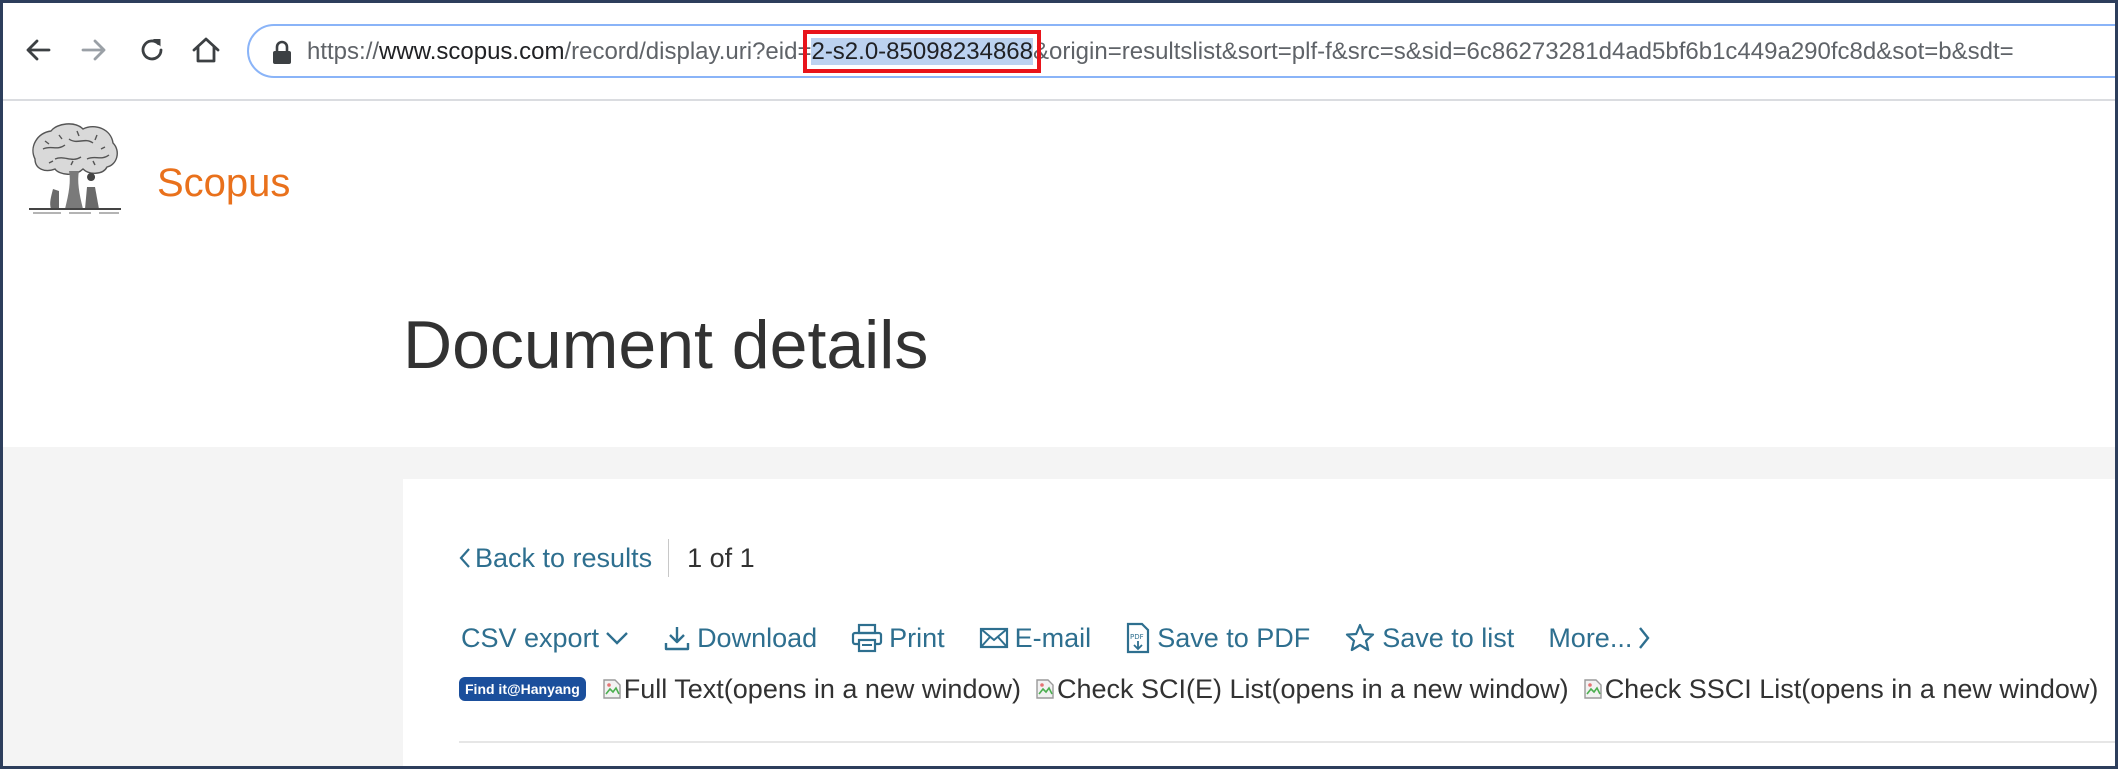 The width and height of the screenshot is (2118, 769). I want to click on save-to-list-label: Save to list, so click(1448, 637).